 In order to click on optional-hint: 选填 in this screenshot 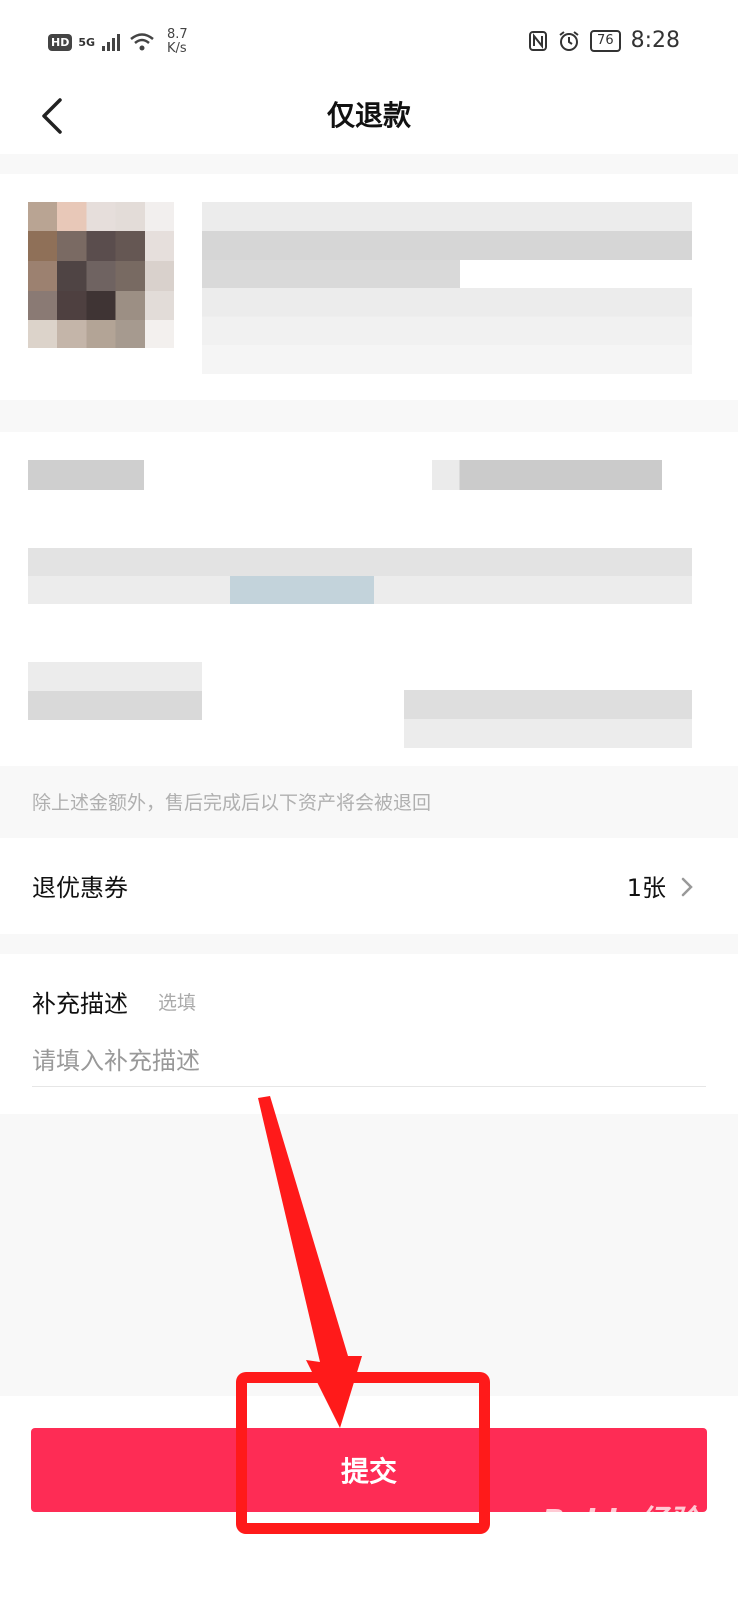, I will do `click(177, 1003)`.